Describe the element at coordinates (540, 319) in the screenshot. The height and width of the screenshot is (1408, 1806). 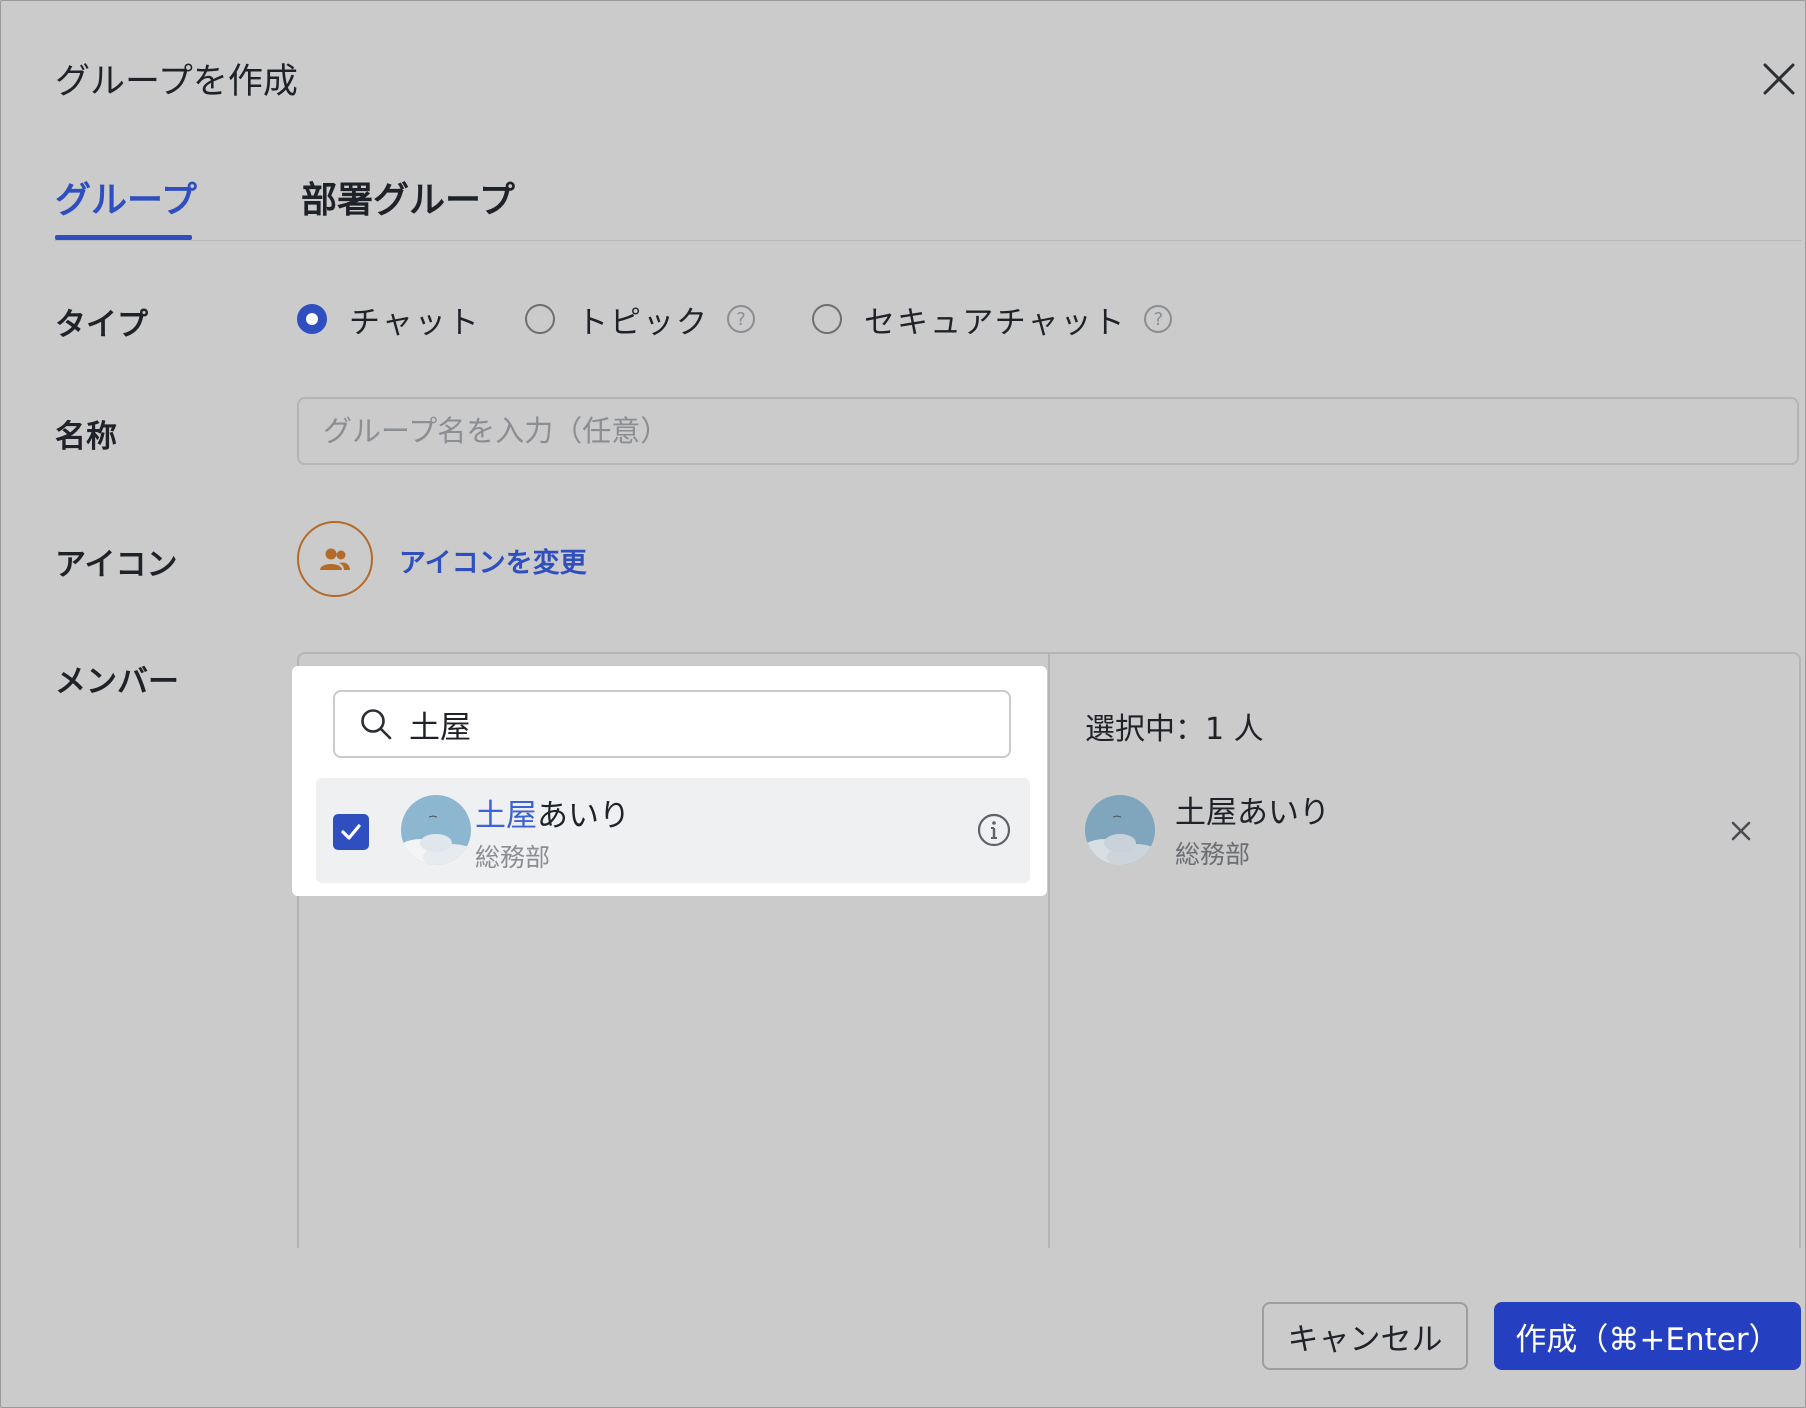
I see `radio-topic` at that location.